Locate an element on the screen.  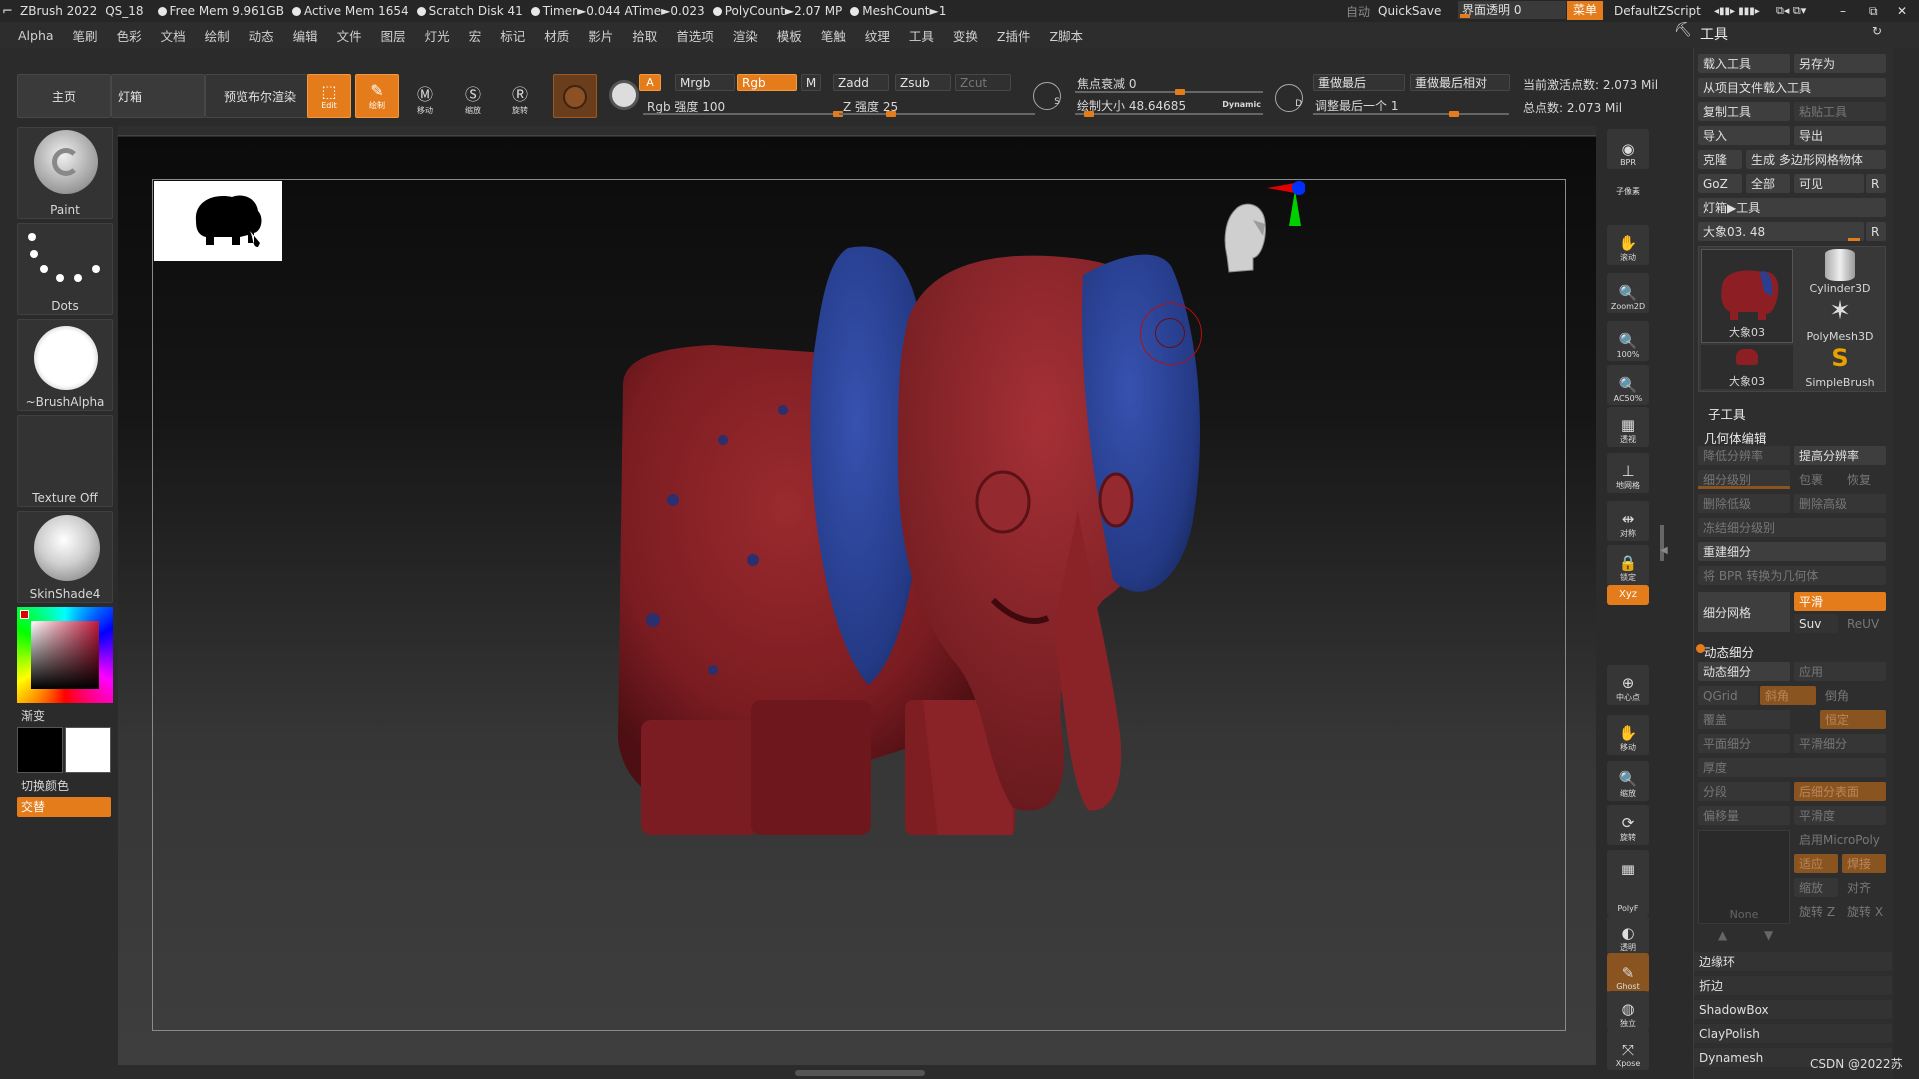
claypolish-header: ClayPolish is located at coordinates (1793, 1033).